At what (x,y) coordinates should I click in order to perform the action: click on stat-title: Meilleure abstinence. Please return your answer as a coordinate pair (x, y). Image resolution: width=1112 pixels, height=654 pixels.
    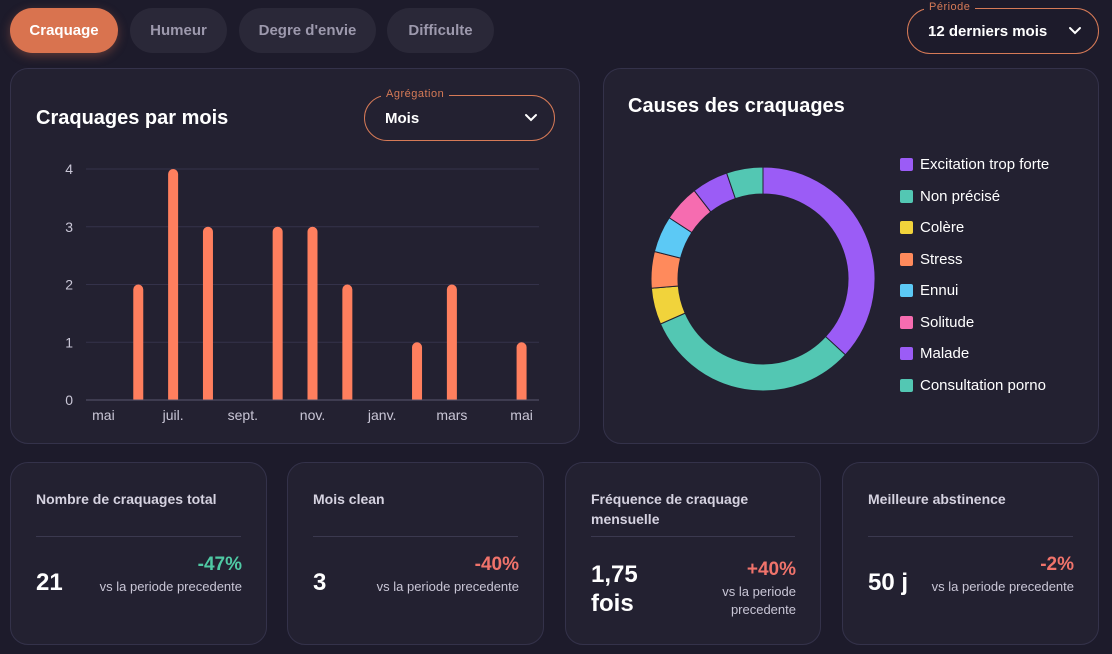
    Looking at the image, I should click on (937, 499).